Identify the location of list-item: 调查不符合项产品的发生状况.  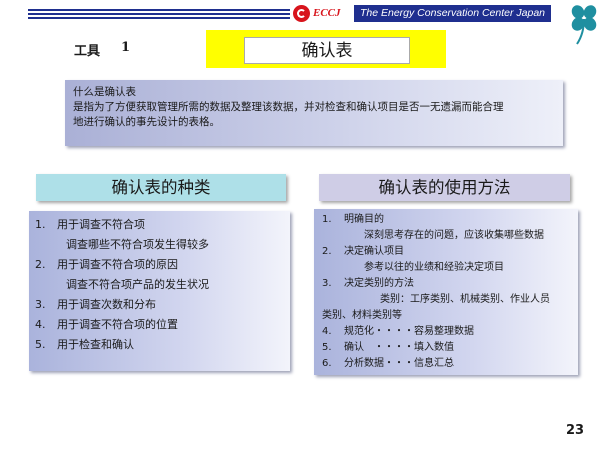
(137, 284).